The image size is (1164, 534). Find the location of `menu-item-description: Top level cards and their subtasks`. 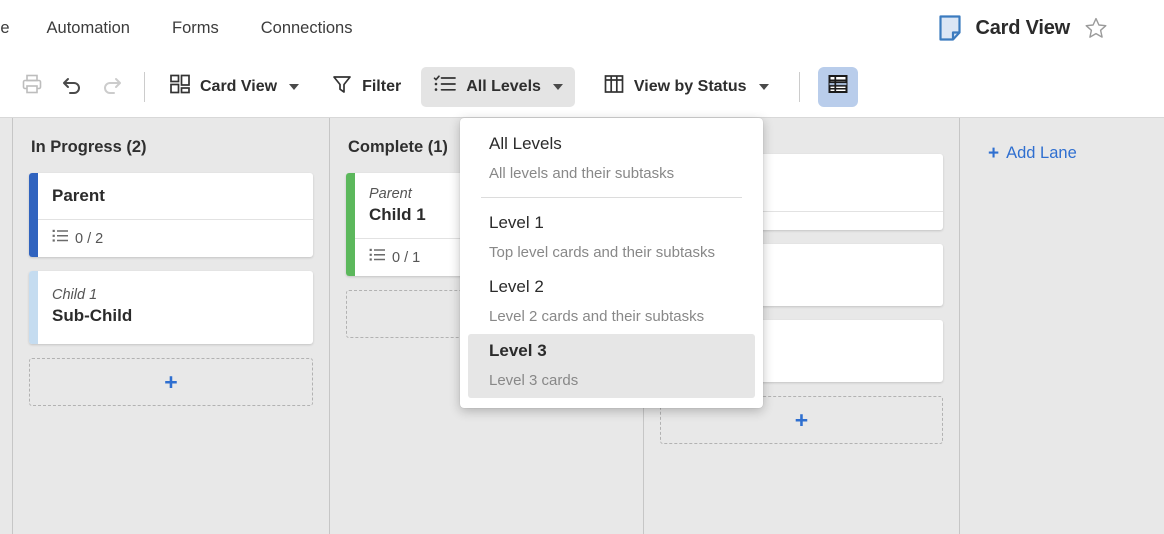

menu-item-description: Top level cards and their subtasks is located at coordinates (602, 252).